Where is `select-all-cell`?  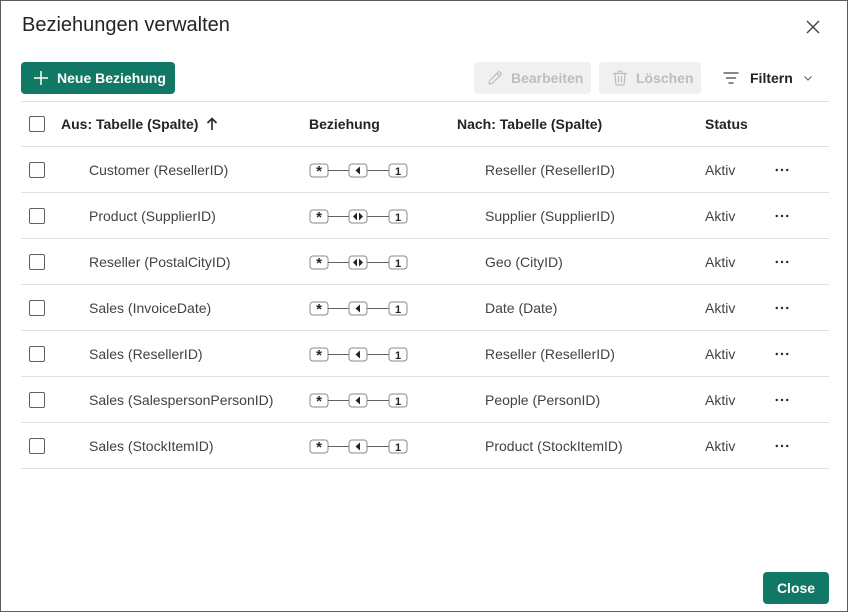 select-all-cell is located at coordinates (37, 124).